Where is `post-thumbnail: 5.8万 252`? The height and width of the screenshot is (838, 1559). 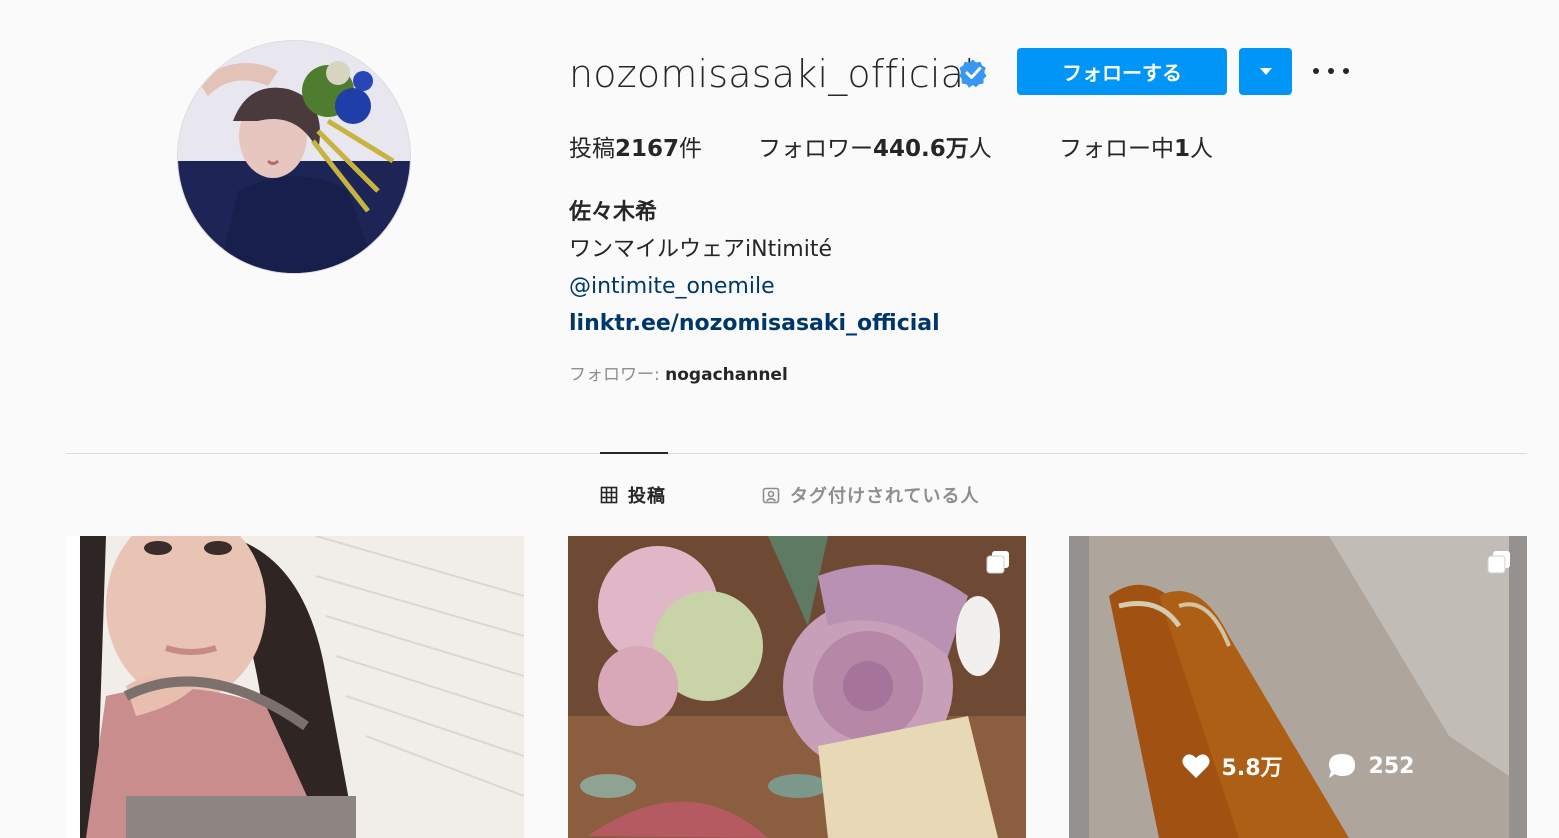
post-thumbnail: 5.8万 252 is located at coordinates (1298, 687).